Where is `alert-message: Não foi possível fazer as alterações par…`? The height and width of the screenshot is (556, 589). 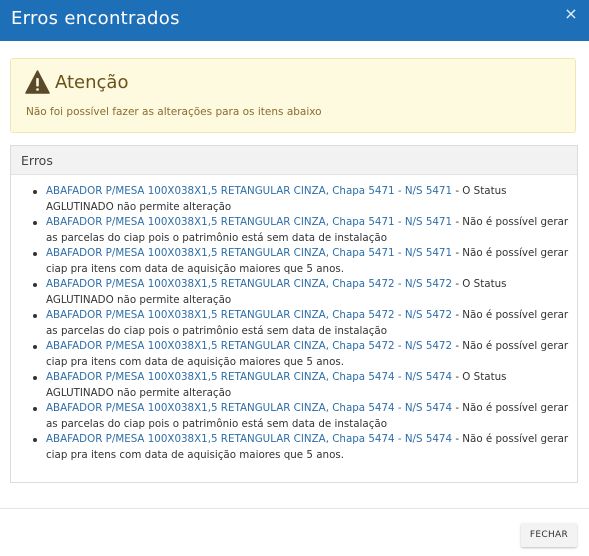
alert-message: Não foi possível fazer as alterações par… is located at coordinates (174, 112).